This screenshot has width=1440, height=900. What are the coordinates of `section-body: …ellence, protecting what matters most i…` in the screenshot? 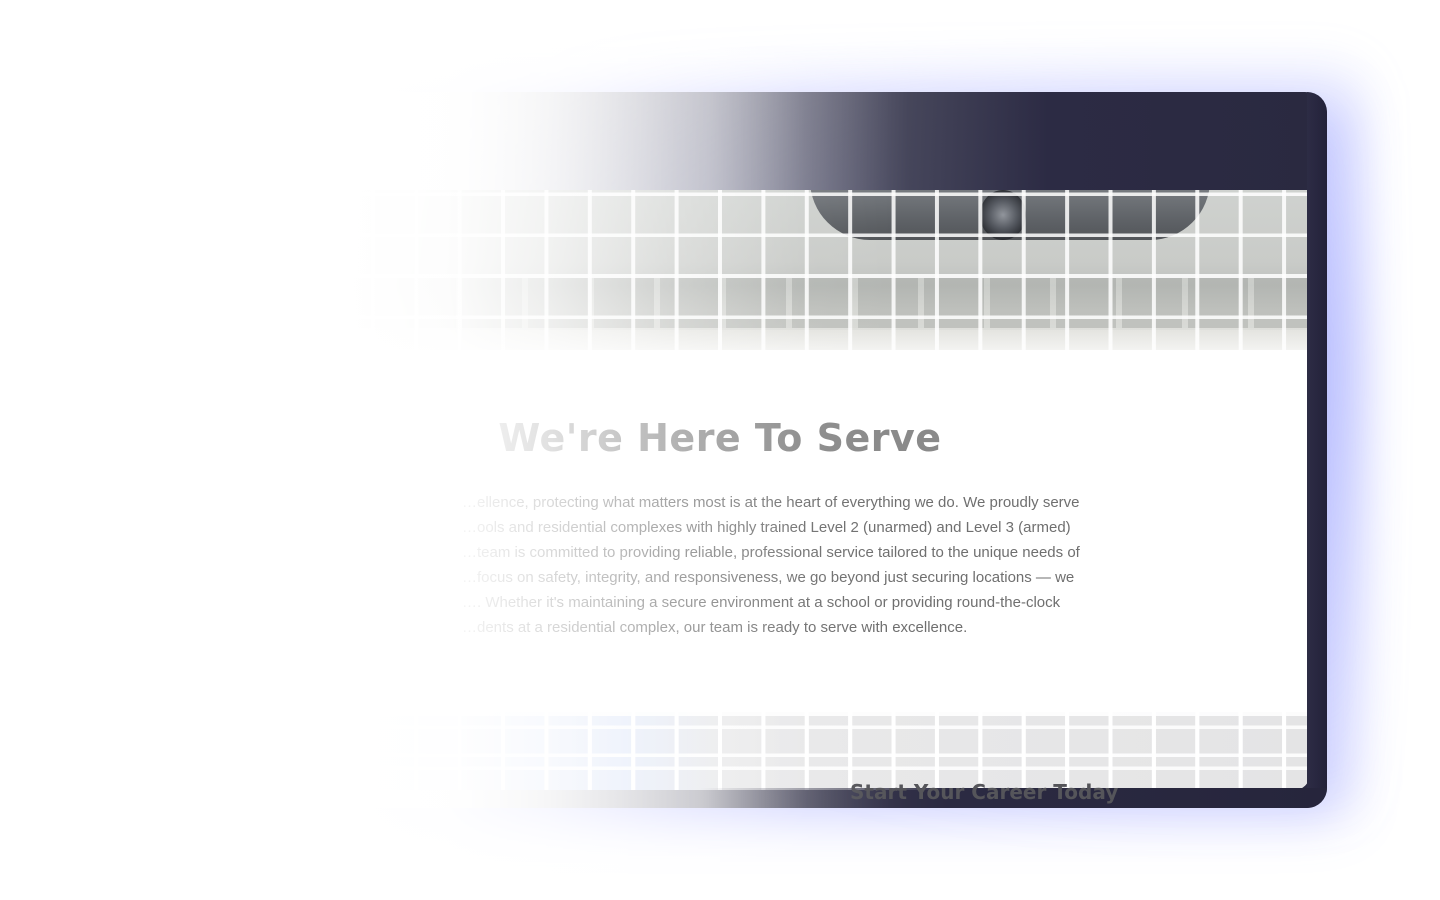 It's located at (797, 565).